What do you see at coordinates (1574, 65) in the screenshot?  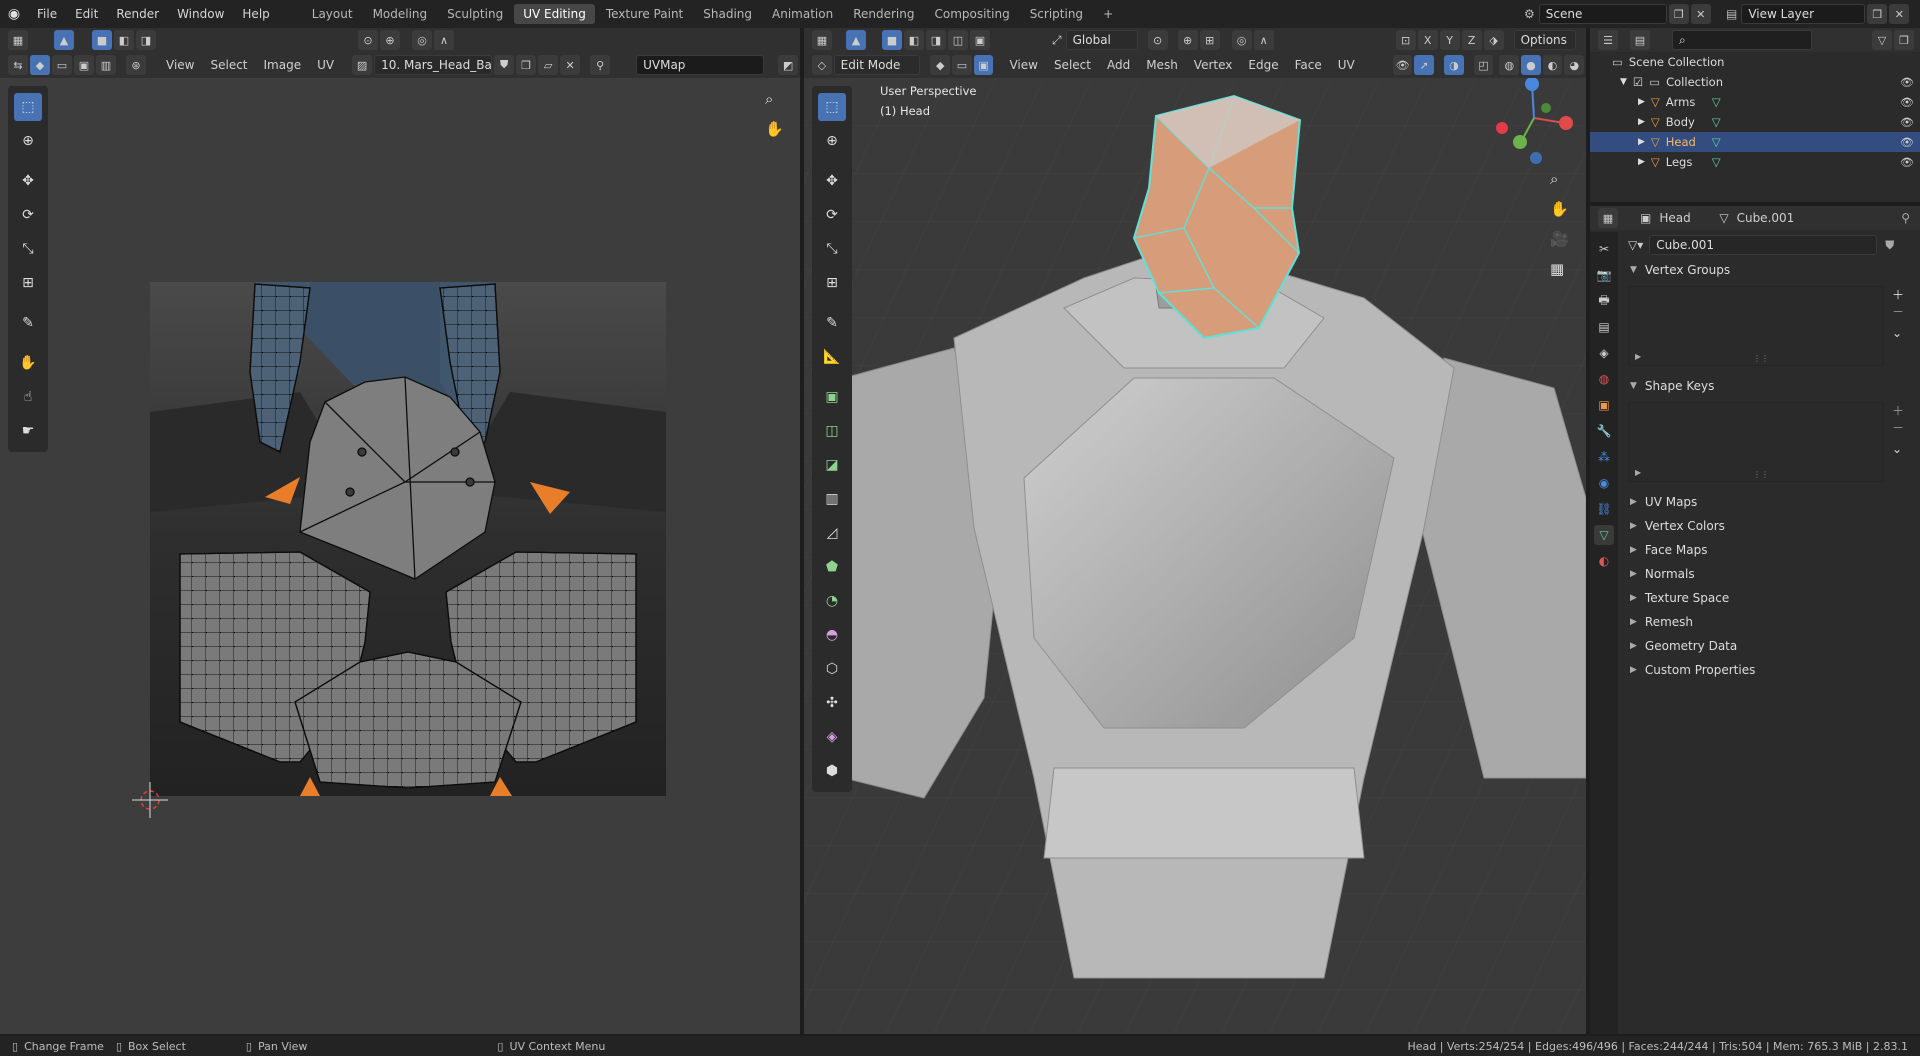 I see `shading-rendered-icon: ◕` at bounding box center [1574, 65].